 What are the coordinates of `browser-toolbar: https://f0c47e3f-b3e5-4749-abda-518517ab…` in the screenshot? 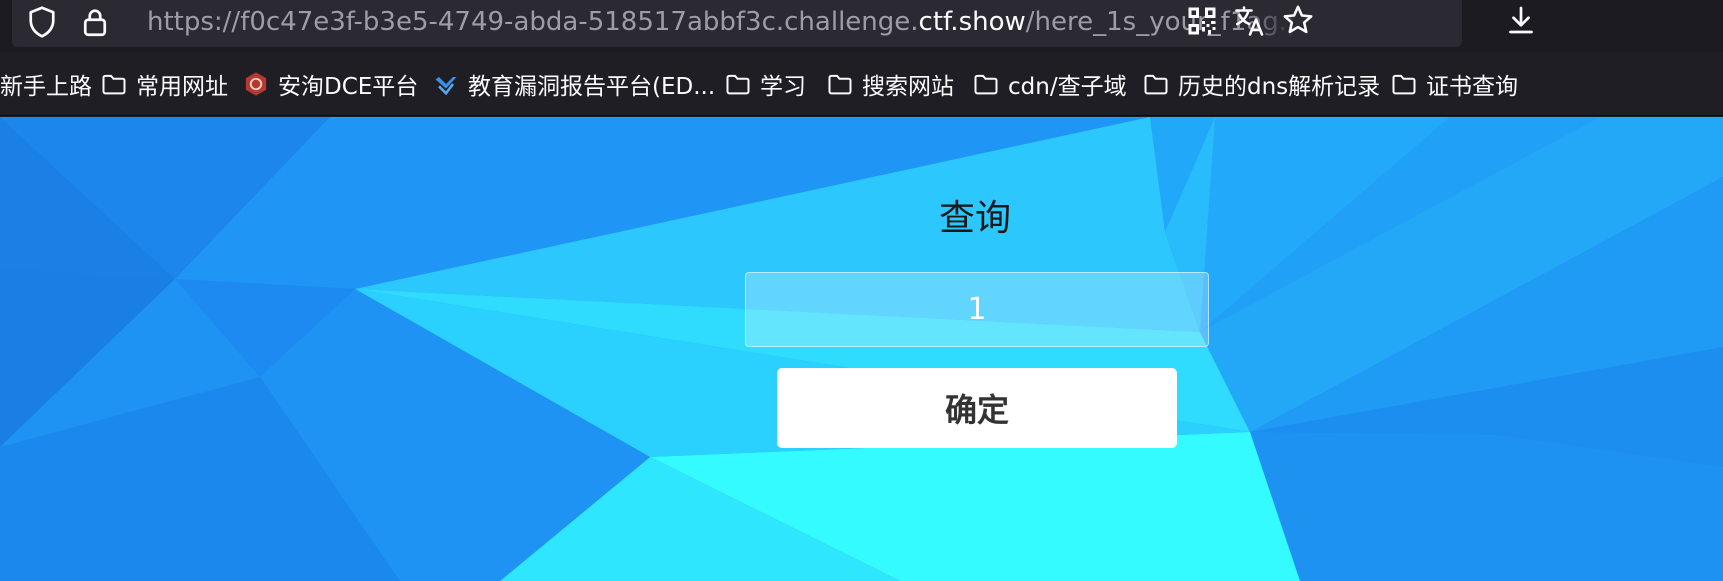 It's located at (861, 26).